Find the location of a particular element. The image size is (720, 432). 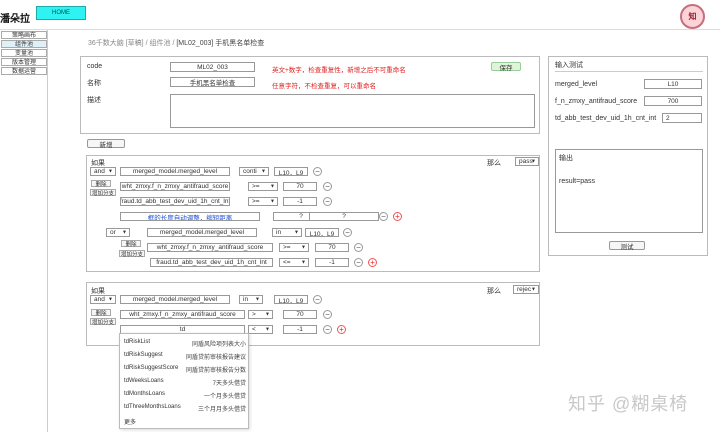

rule1-logic-select: and ▼ is located at coordinates (103, 171).